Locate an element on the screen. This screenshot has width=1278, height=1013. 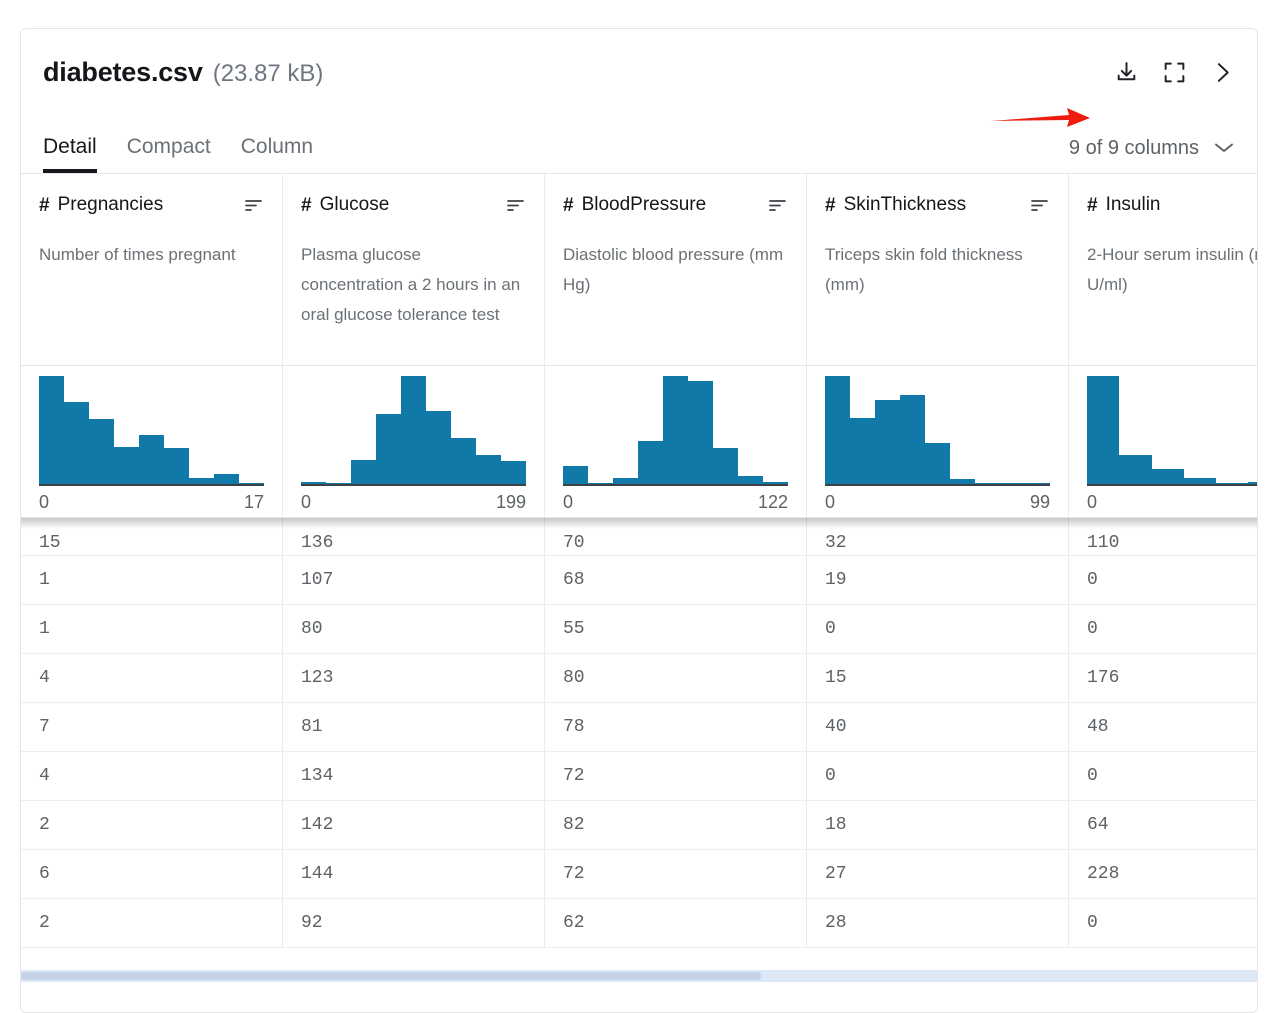
table-cell-glucose: 80 is located at coordinates (414, 629).